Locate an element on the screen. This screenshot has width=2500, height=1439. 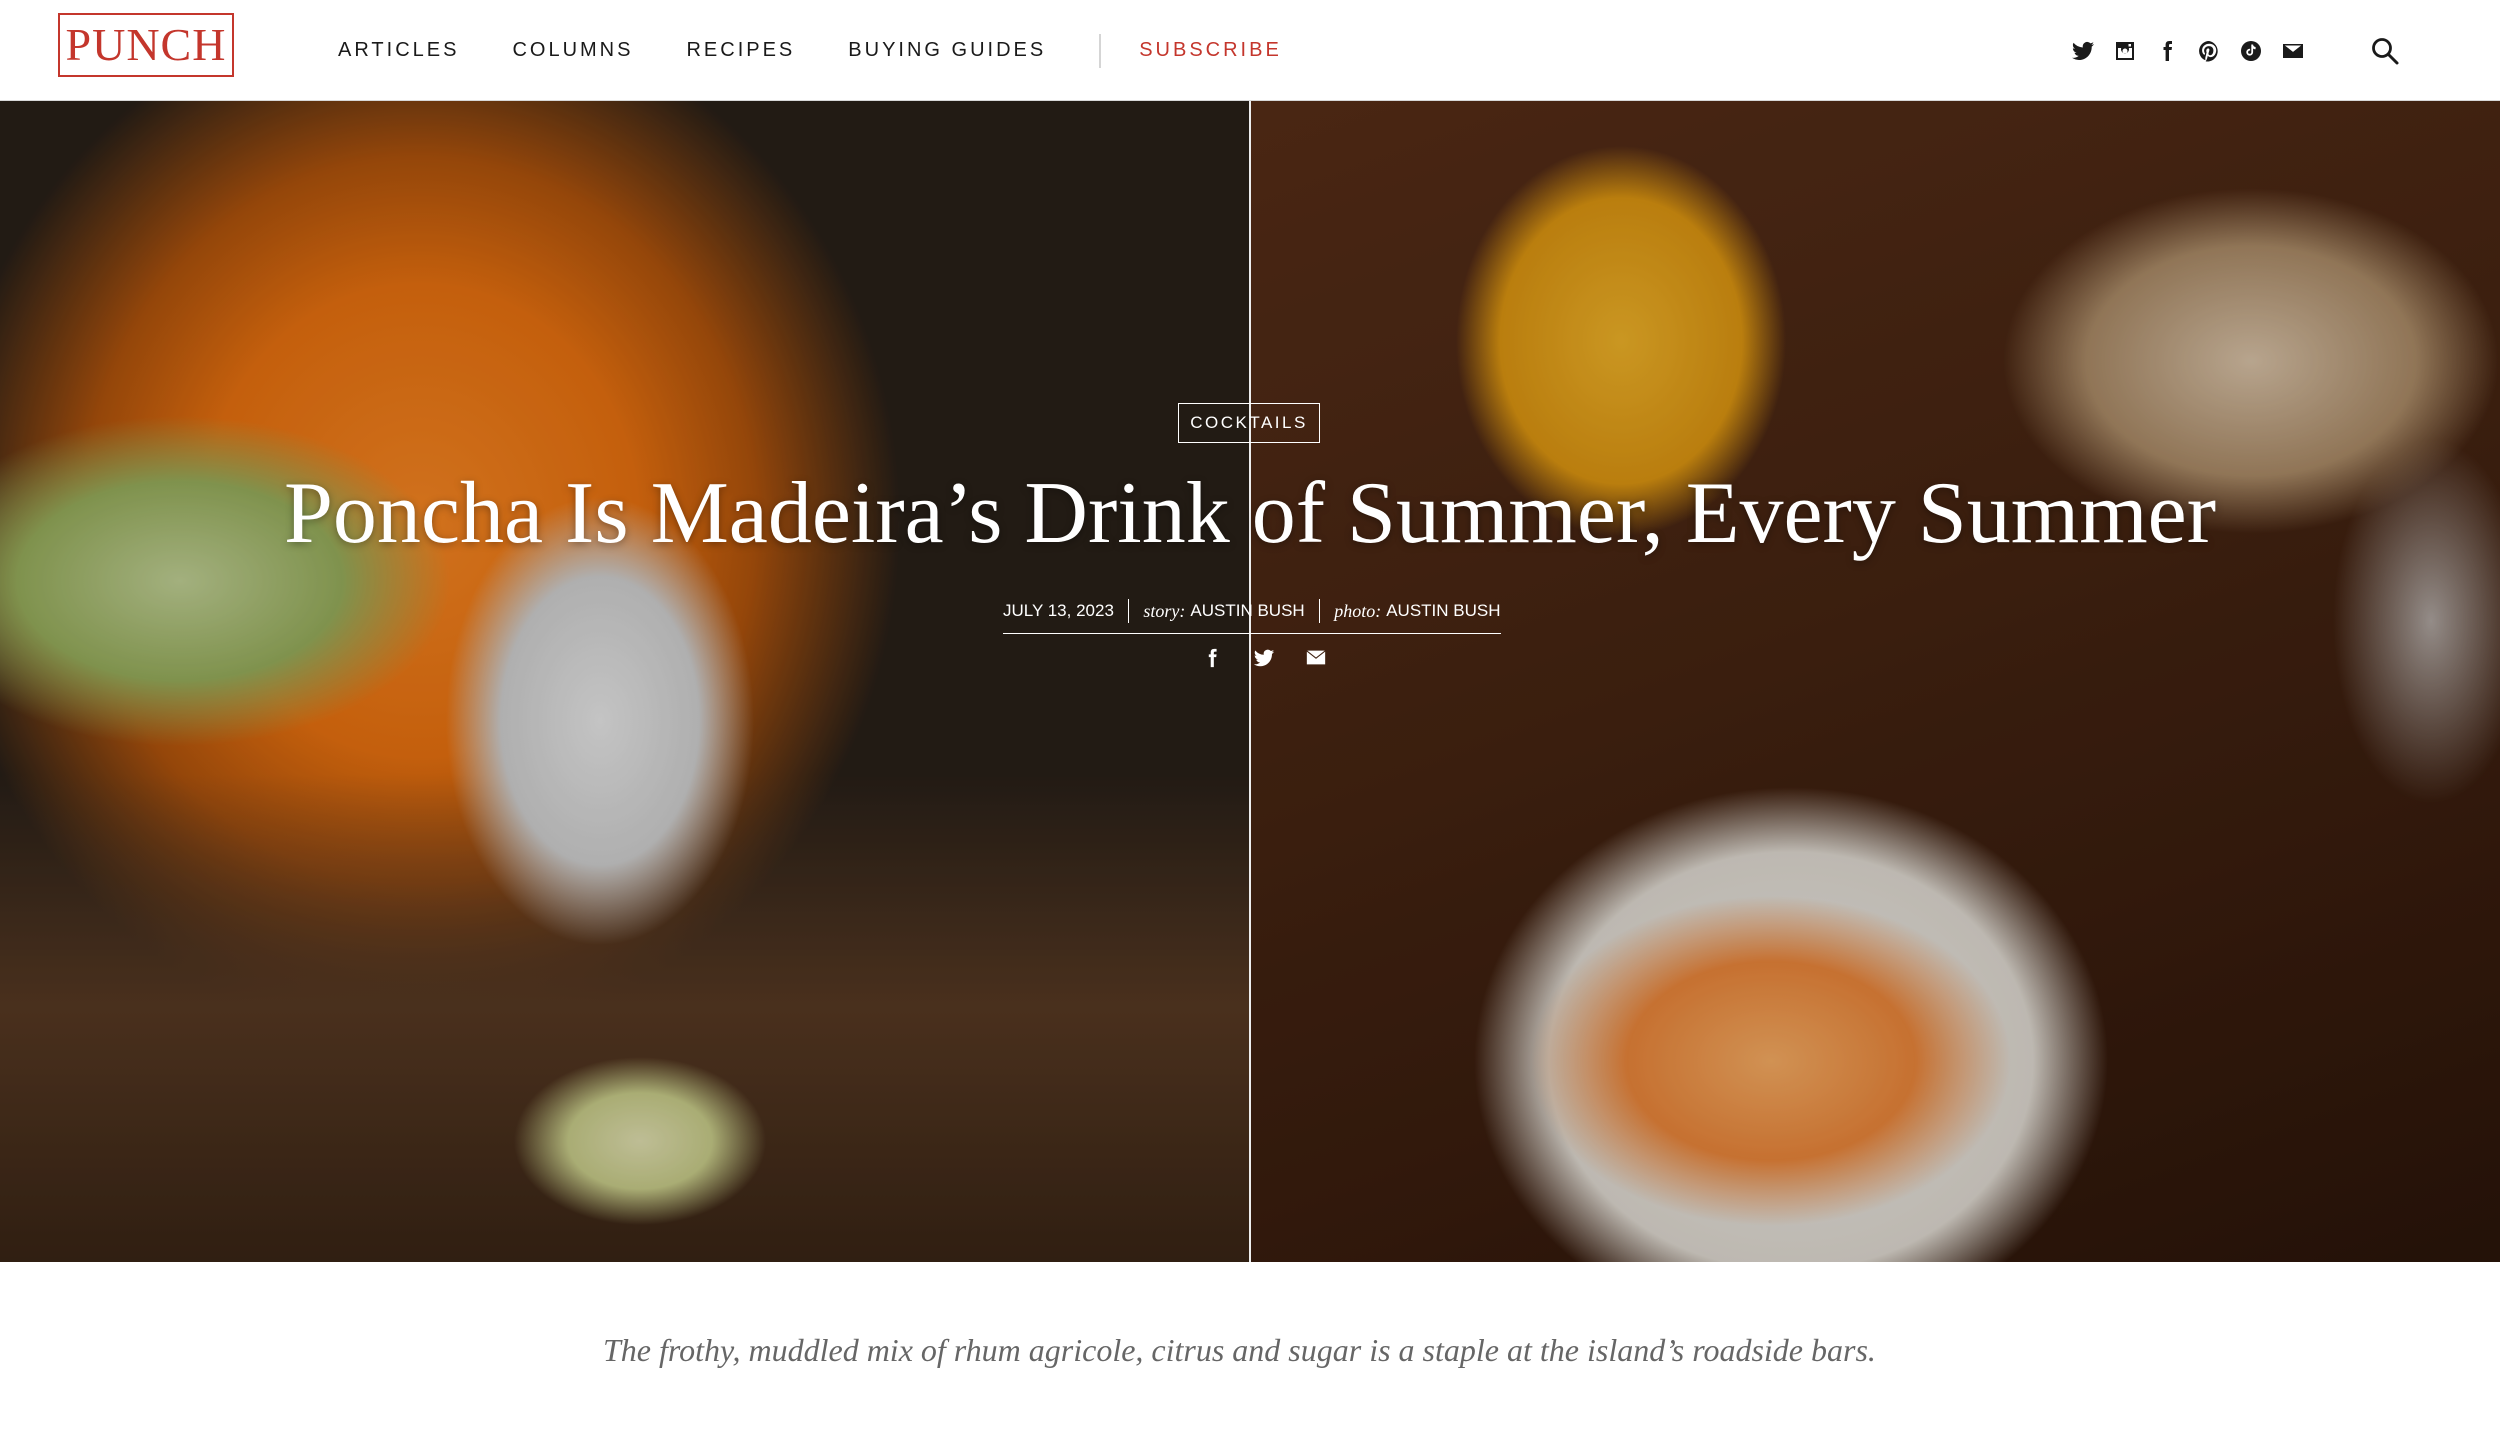
punch-logo: PUNCH is located at coordinates (146, 45).